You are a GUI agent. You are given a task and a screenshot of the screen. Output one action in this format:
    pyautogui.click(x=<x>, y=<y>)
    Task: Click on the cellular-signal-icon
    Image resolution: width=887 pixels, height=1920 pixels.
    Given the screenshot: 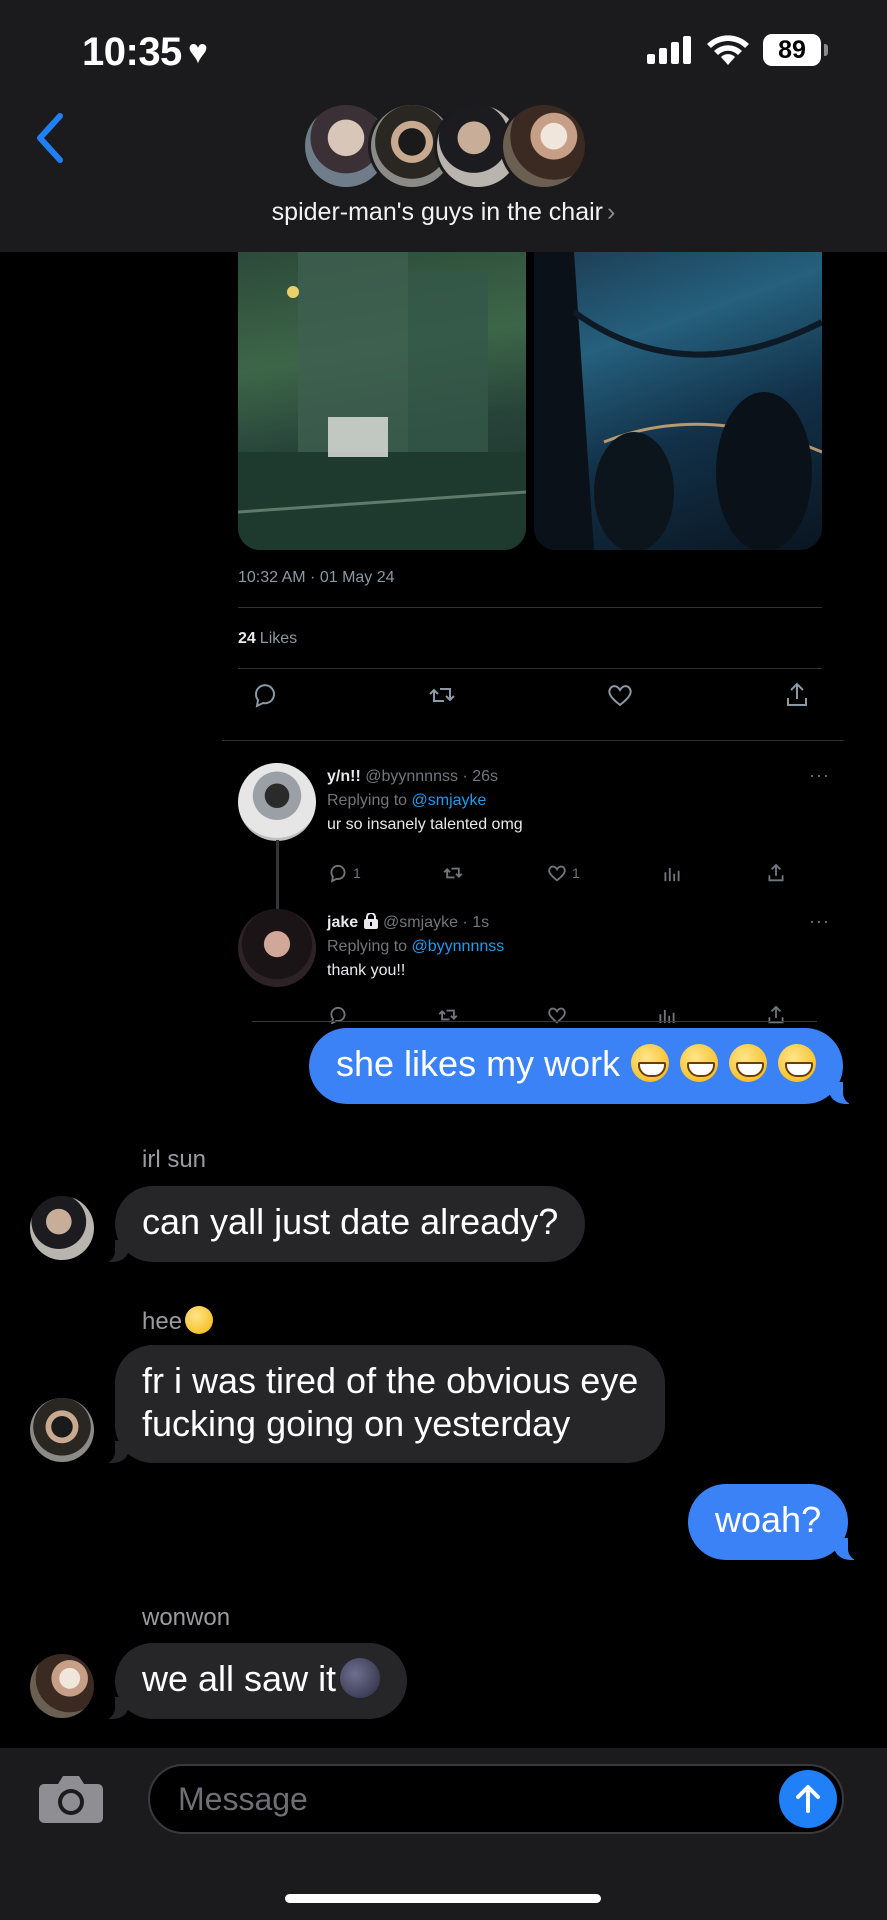 What is the action you would take?
    pyautogui.click(x=669, y=50)
    